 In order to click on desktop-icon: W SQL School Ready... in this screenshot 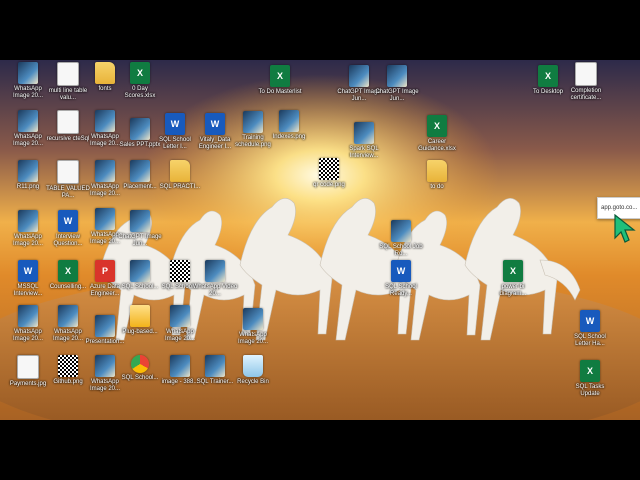, I will do `click(401, 279)`.